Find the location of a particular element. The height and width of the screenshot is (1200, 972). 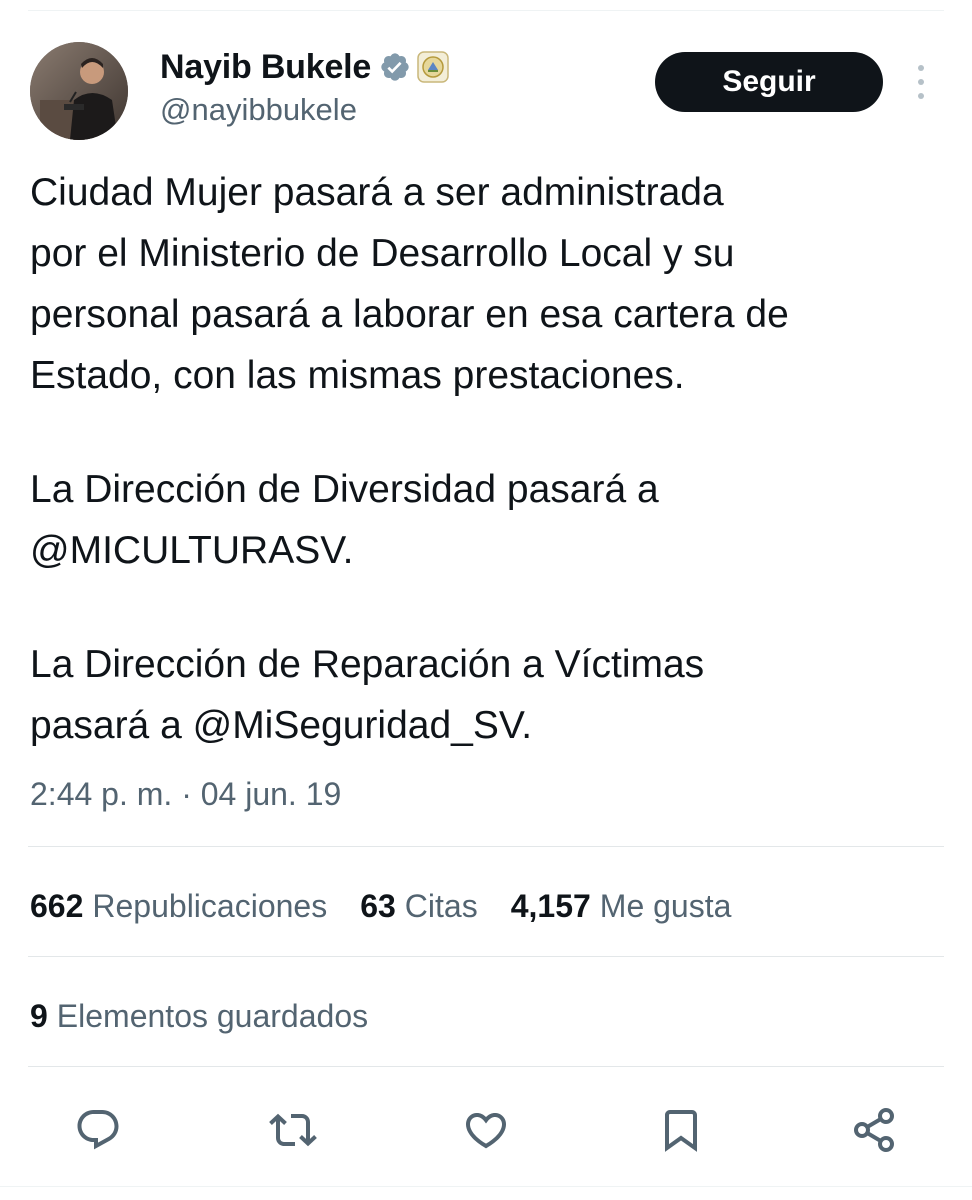

tweet-timestamp: 2:44 p. m. · 04 jun. 19 is located at coordinates (185, 794).